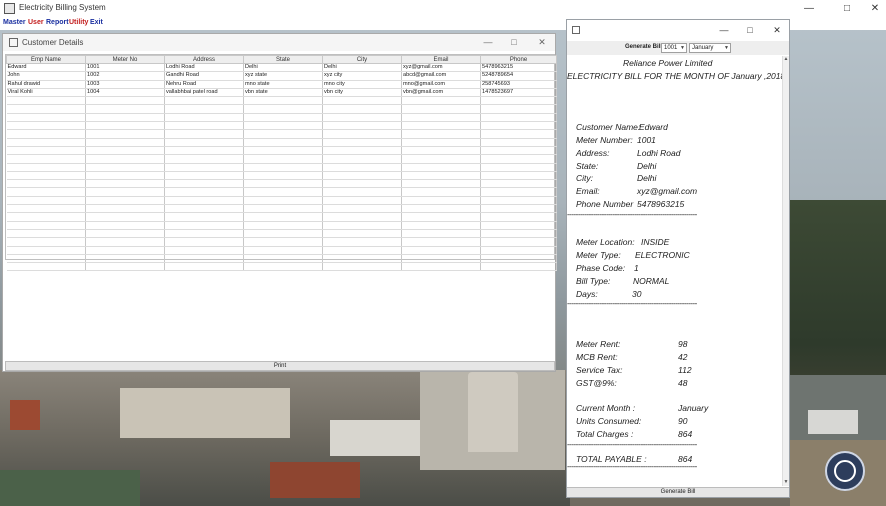 This screenshot has width=886, height=506. I want to click on table-cell: 258745693, so click(518, 84).